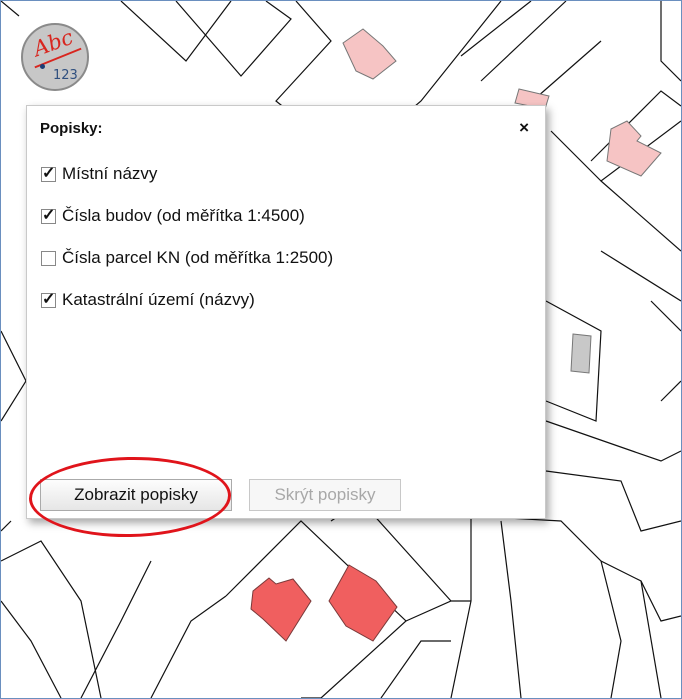 This screenshot has height=699, width=682. Describe the element at coordinates (325, 495) in the screenshot. I see `hide-labels-button: Skrýt popisky` at that location.